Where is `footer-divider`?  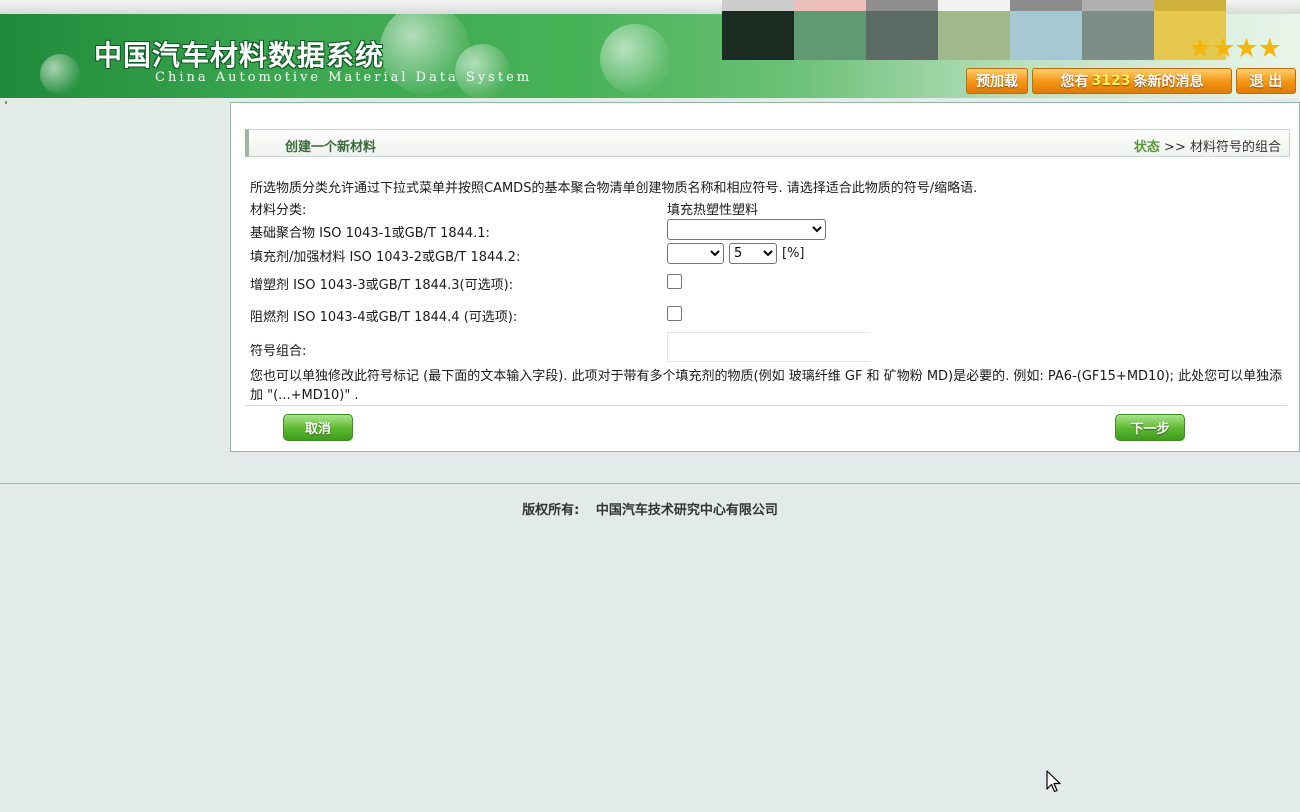
footer-divider is located at coordinates (650, 483).